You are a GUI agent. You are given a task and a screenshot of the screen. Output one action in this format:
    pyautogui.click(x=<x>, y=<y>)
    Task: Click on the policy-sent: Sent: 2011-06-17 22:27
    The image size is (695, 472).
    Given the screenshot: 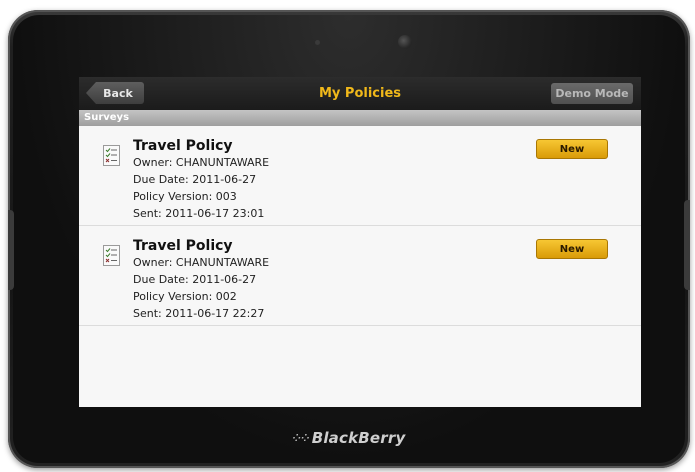 What is the action you would take?
    pyautogui.click(x=199, y=313)
    